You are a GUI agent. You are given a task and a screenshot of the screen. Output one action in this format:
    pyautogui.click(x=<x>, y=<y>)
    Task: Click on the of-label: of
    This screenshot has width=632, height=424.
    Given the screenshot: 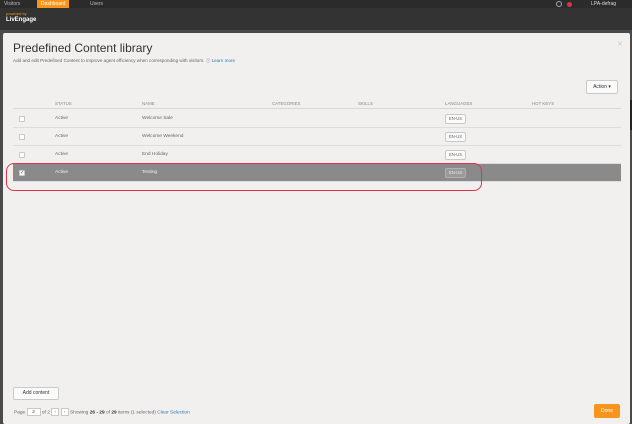 What is the action you would take?
    pyautogui.click(x=43, y=413)
    